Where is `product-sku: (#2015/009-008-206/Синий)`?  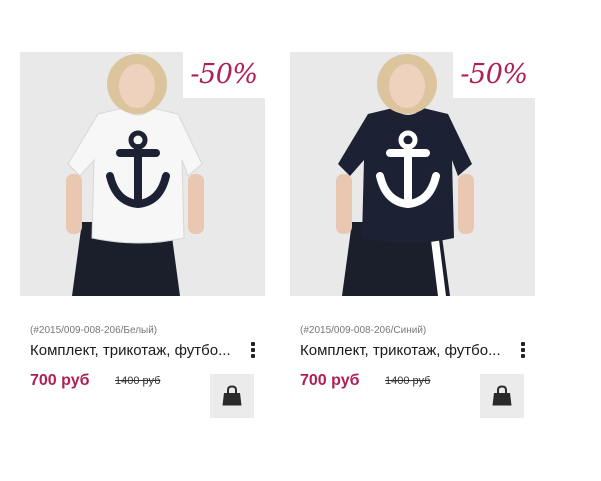 product-sku: (#2015/009-008-206/Синий) is located at coordinates (363, 330).